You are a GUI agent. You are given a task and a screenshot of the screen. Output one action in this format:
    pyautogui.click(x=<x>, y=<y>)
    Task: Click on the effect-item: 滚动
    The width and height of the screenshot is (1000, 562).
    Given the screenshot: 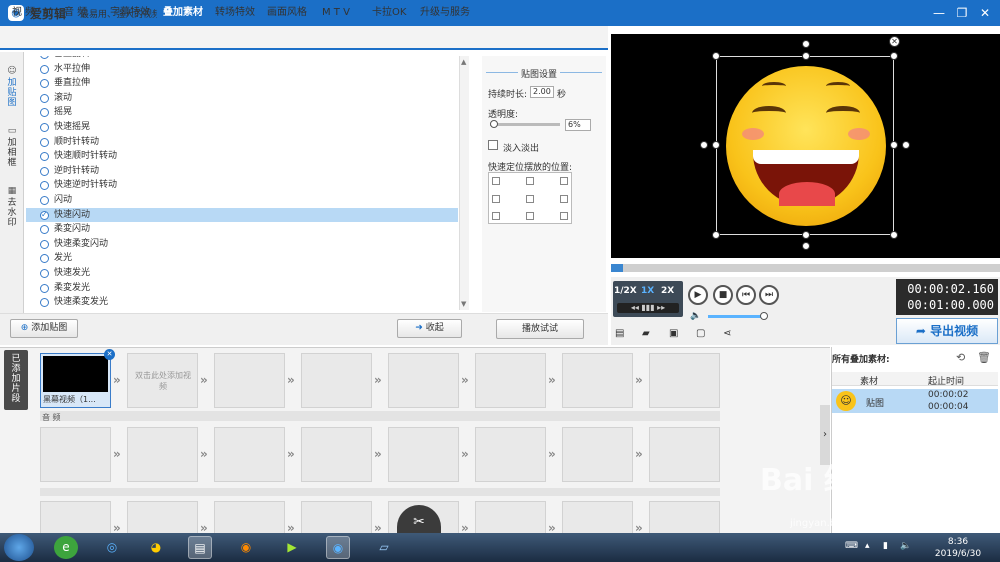 What is the action you would take?
    pyautogui.click(x=242, y=98)
    